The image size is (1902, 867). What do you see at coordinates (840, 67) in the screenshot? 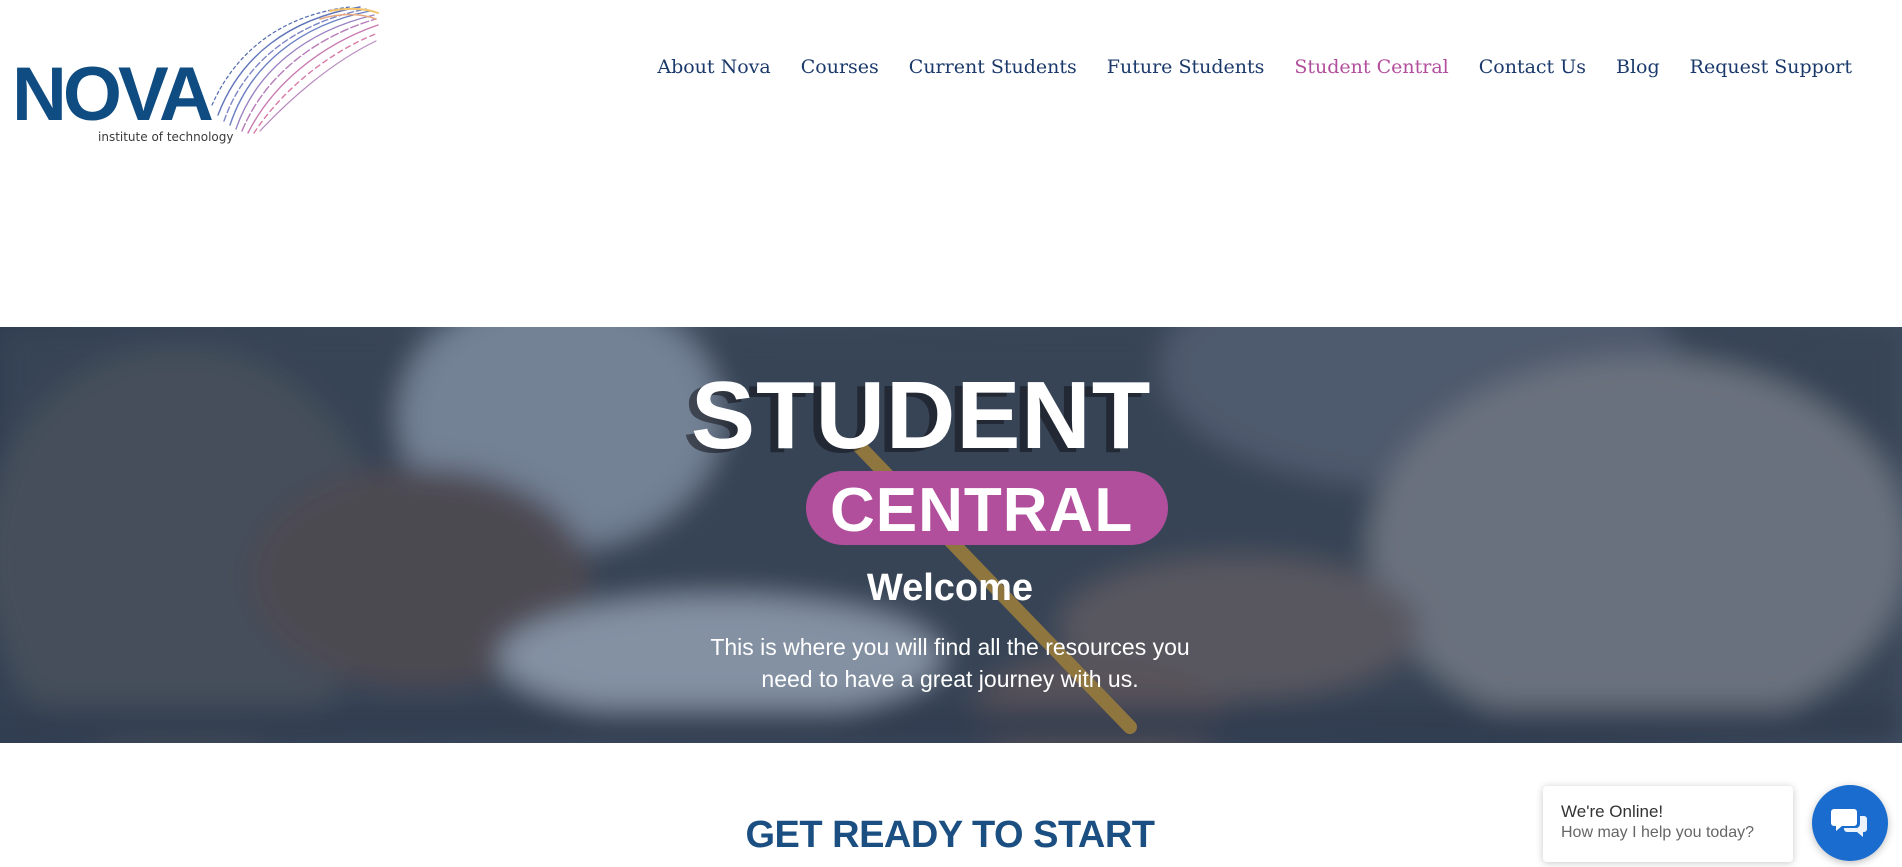
I see `nav-item-courses: Courses` at bounding box center [840, 67].